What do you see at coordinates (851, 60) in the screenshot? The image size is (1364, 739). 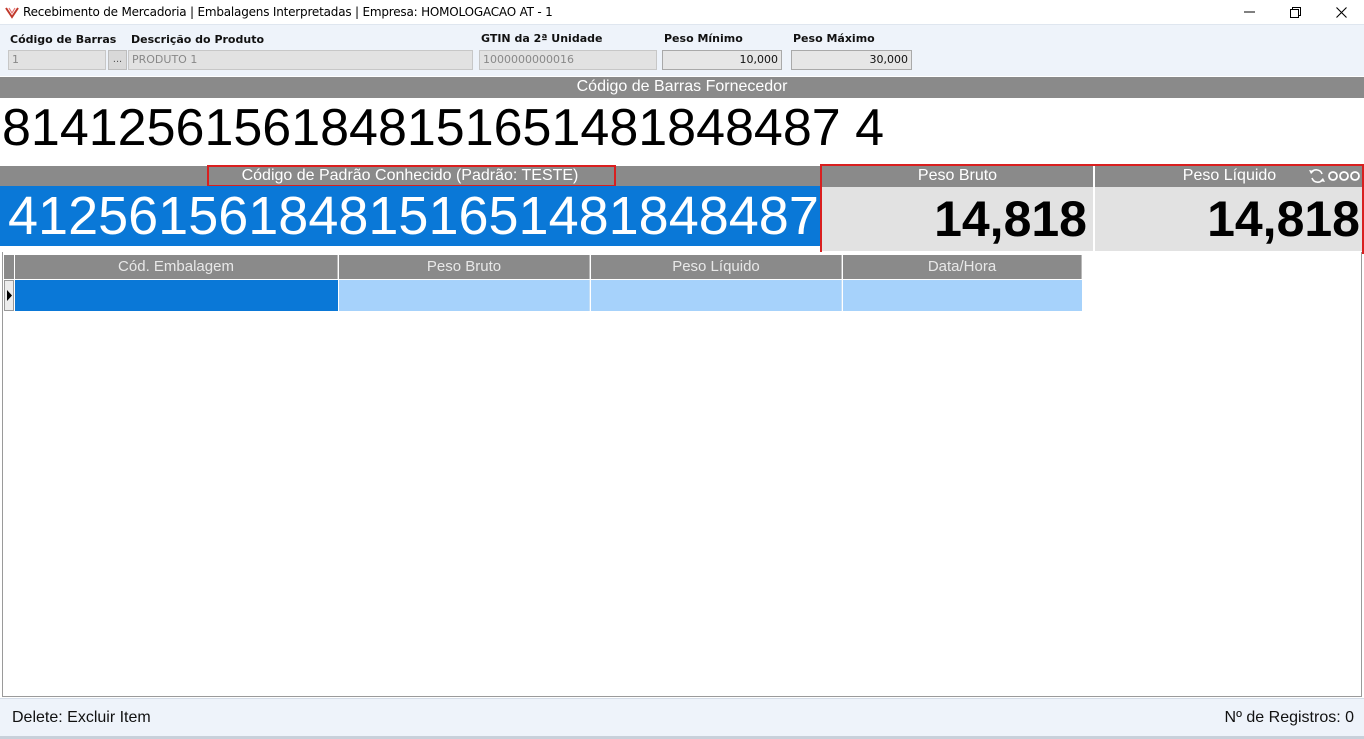 I see `max-weight-field: 30,000` at bounding box center [851, 60].